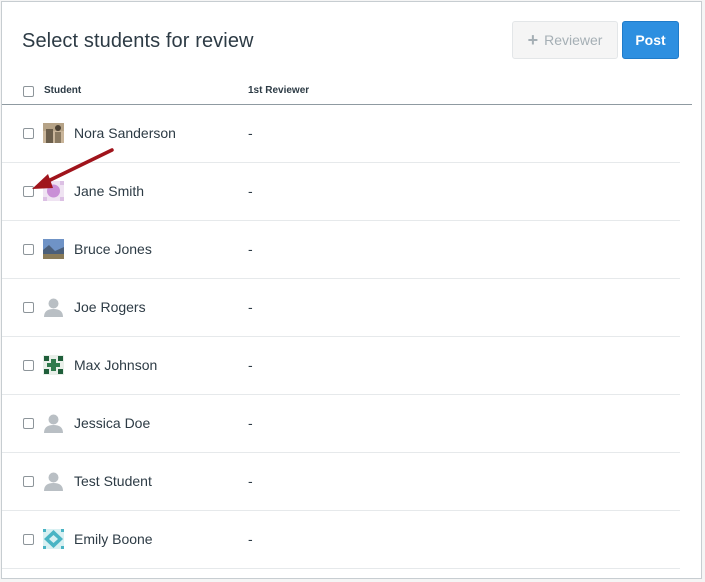 This screenshot has width=705, height=582. I want to click on table-row: Bruce Jones -, so click(341, 250).